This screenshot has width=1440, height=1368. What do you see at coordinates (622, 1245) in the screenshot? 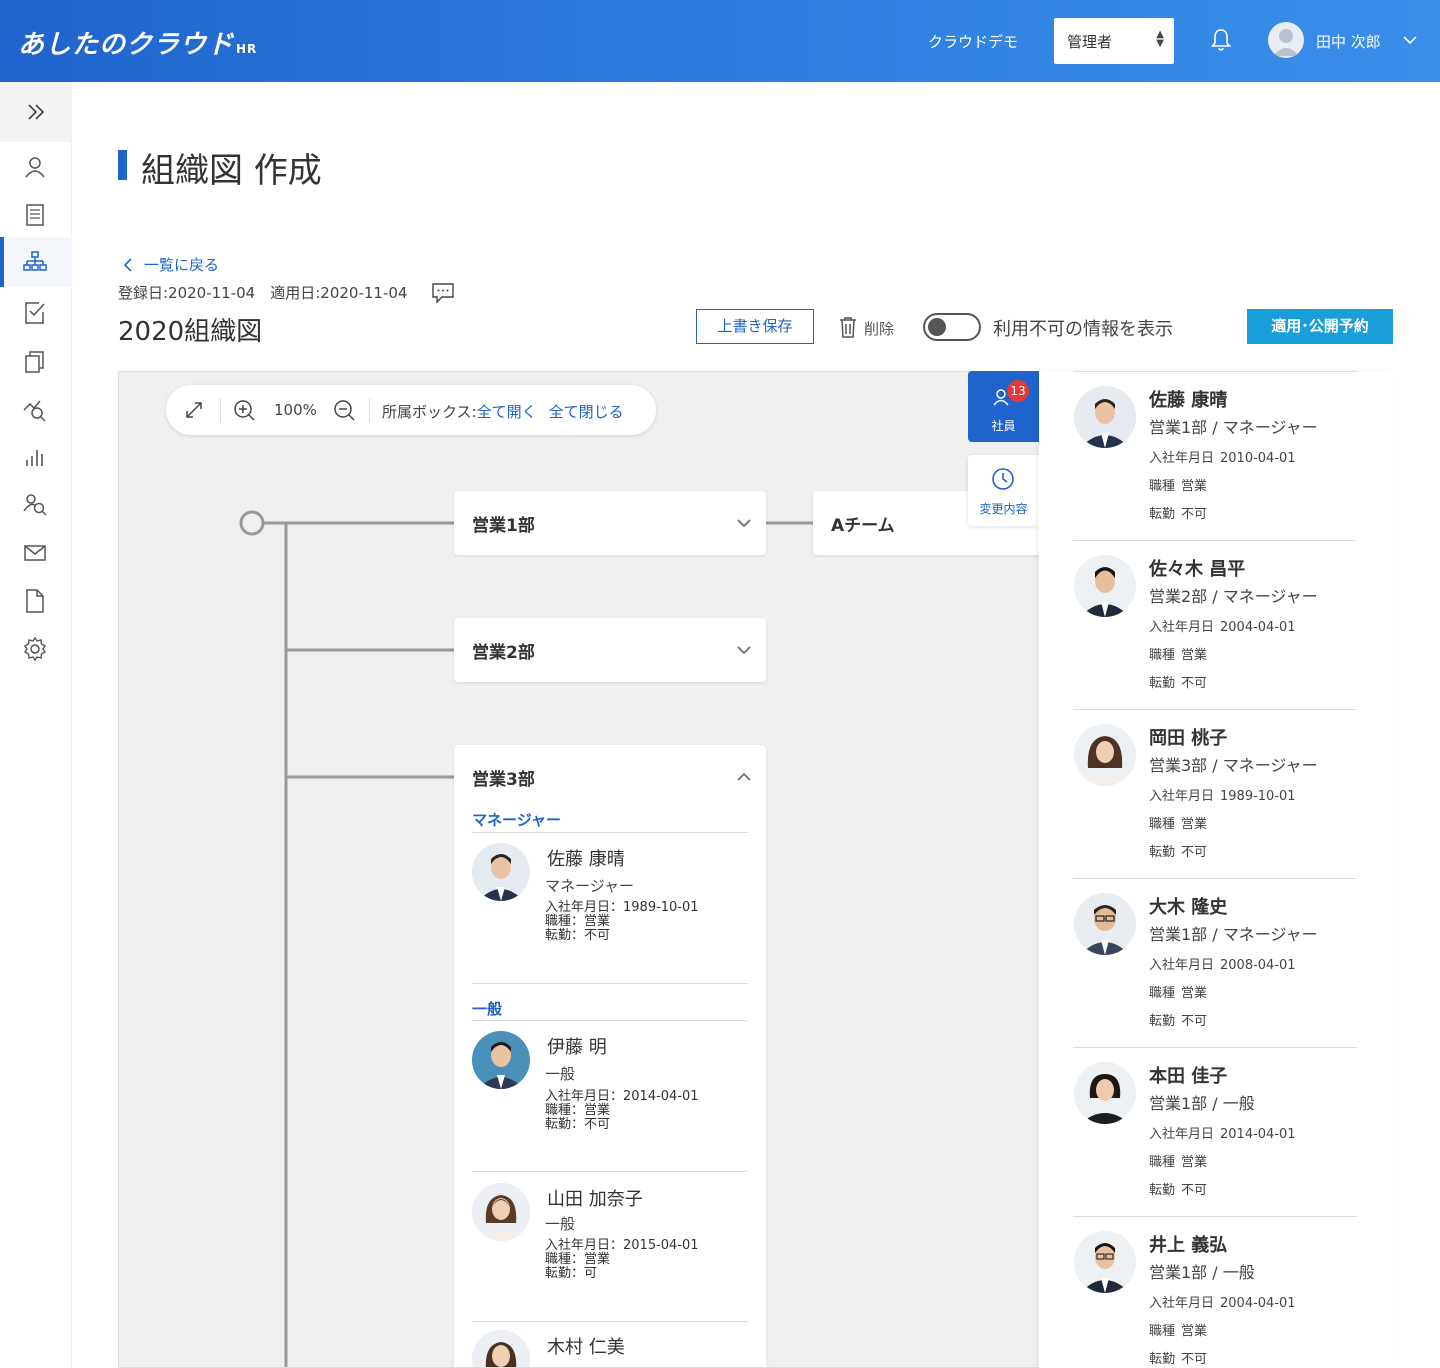
I see `employee-join-date: 入社年月日：2015-04-01` at bounding box center [622, 1245].